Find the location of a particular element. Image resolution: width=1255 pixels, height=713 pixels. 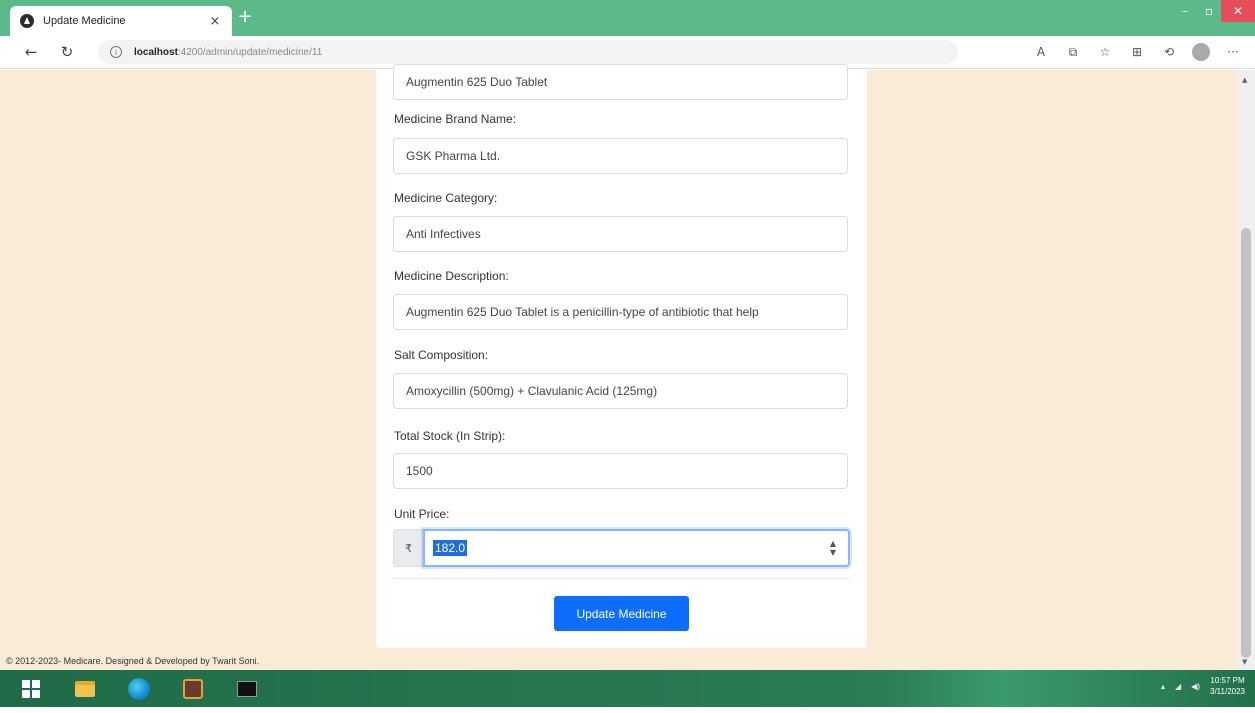

back-arrow-icon: ← is located at coordinates (31, 52).